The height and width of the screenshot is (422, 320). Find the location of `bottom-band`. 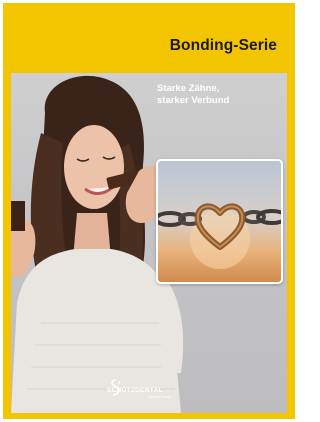

bottom-band is located at coordinates (149, 416).